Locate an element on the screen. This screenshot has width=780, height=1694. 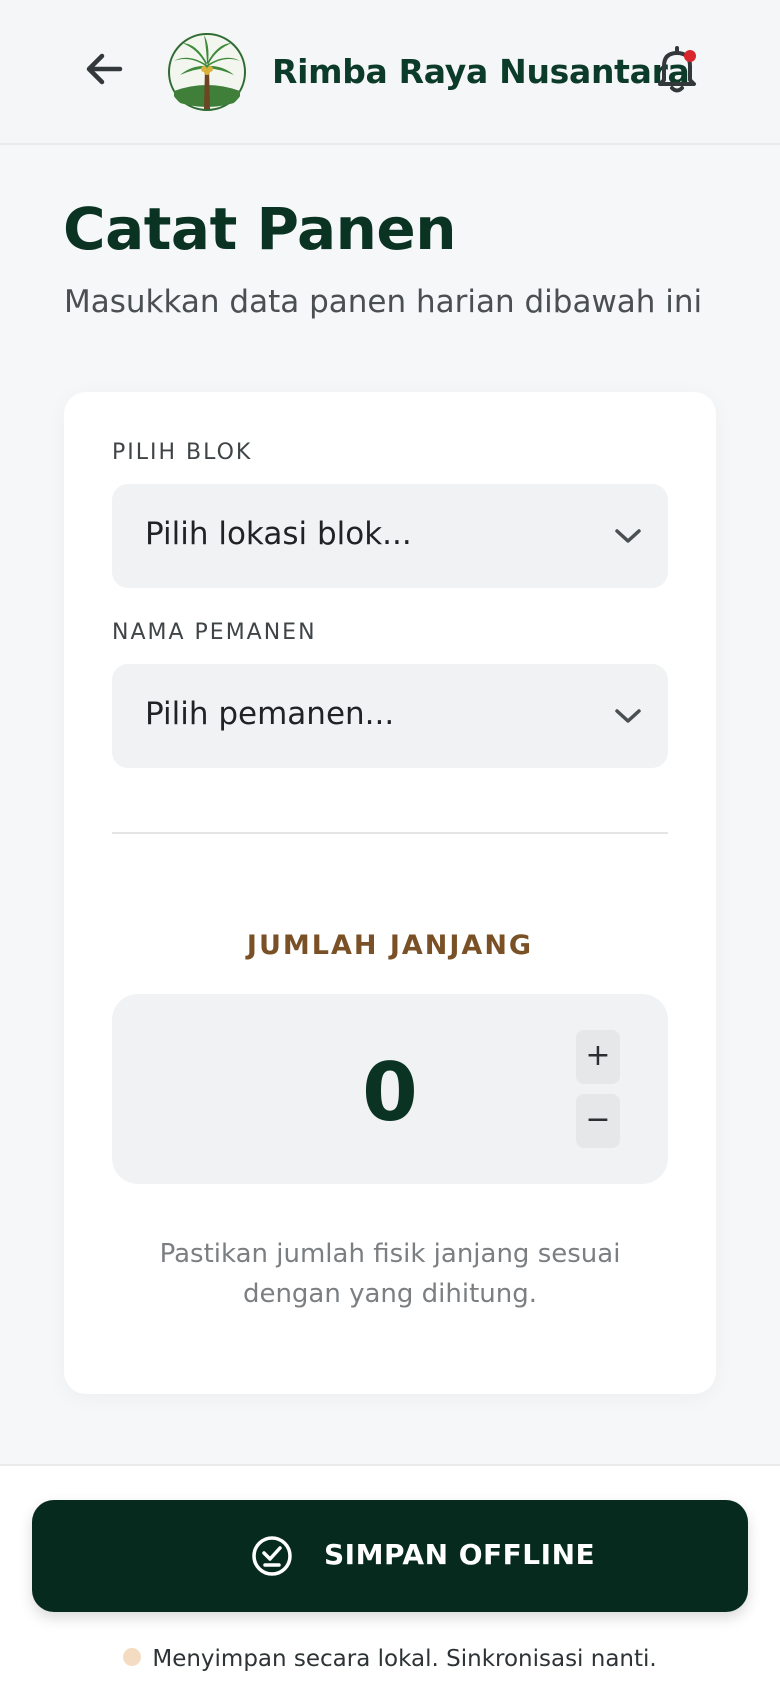
bunch-count-label: JUMLAH JANJANG is located at coordinates (390, 945).